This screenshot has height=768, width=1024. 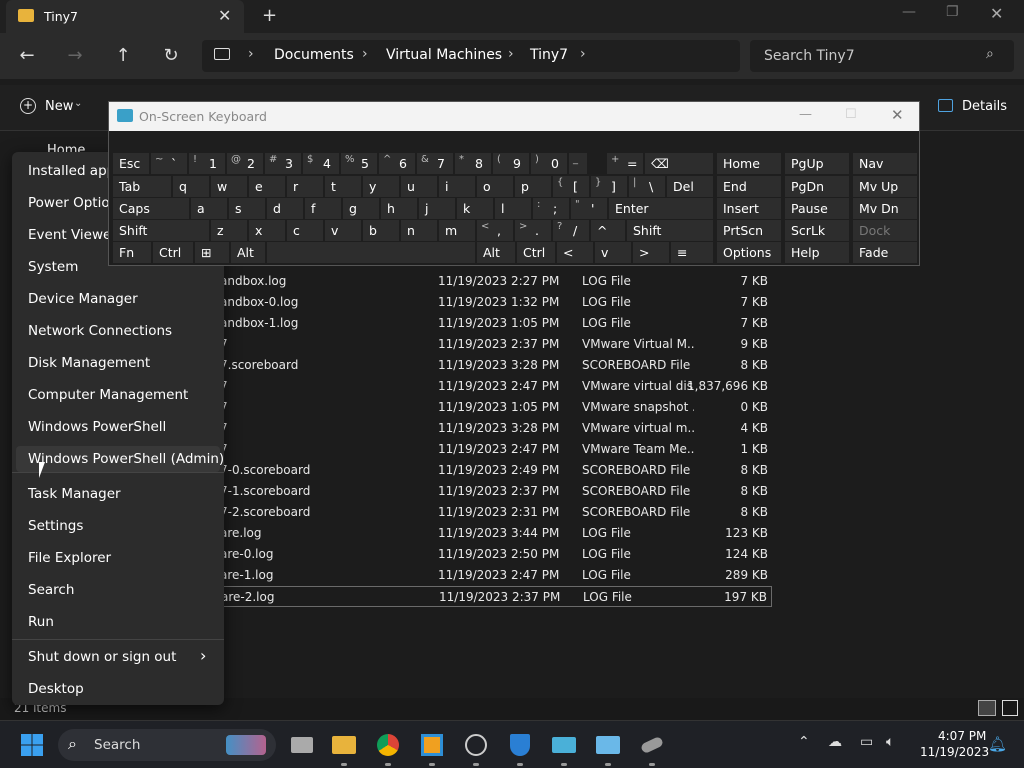 I want to click on osk-key: l, so click(x=513, y=208).